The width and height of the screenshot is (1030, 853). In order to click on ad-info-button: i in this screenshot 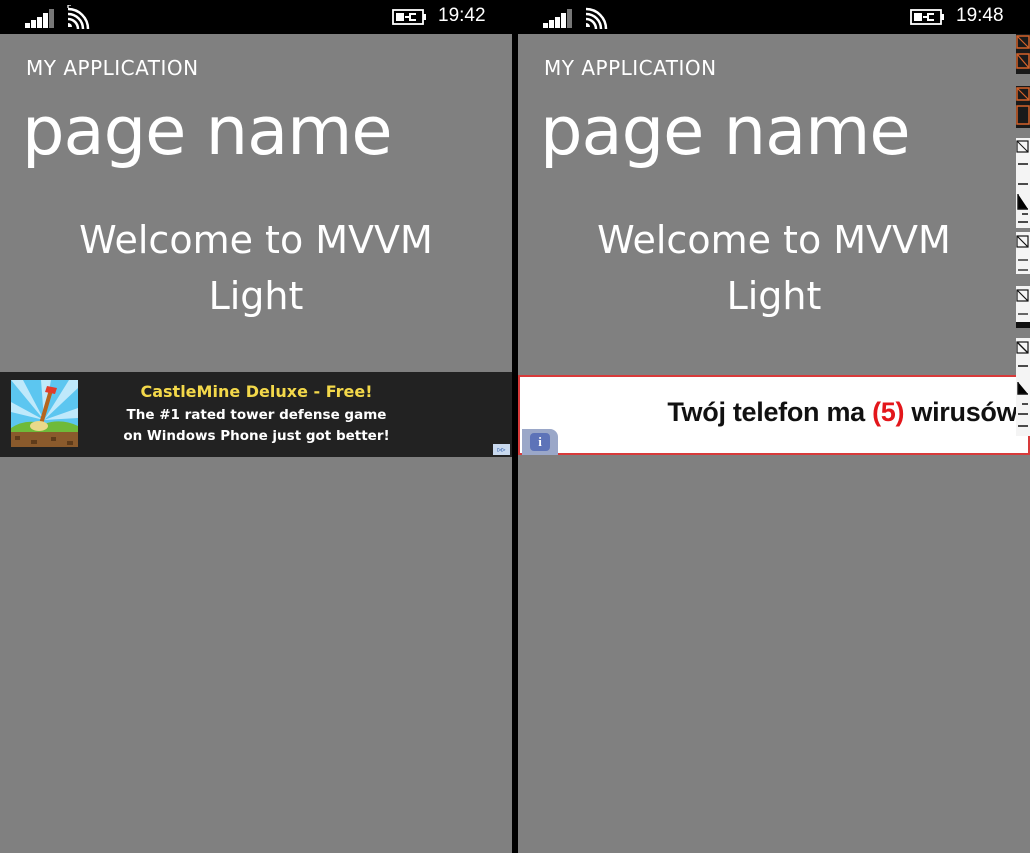, I will do `click(540, 442)`.